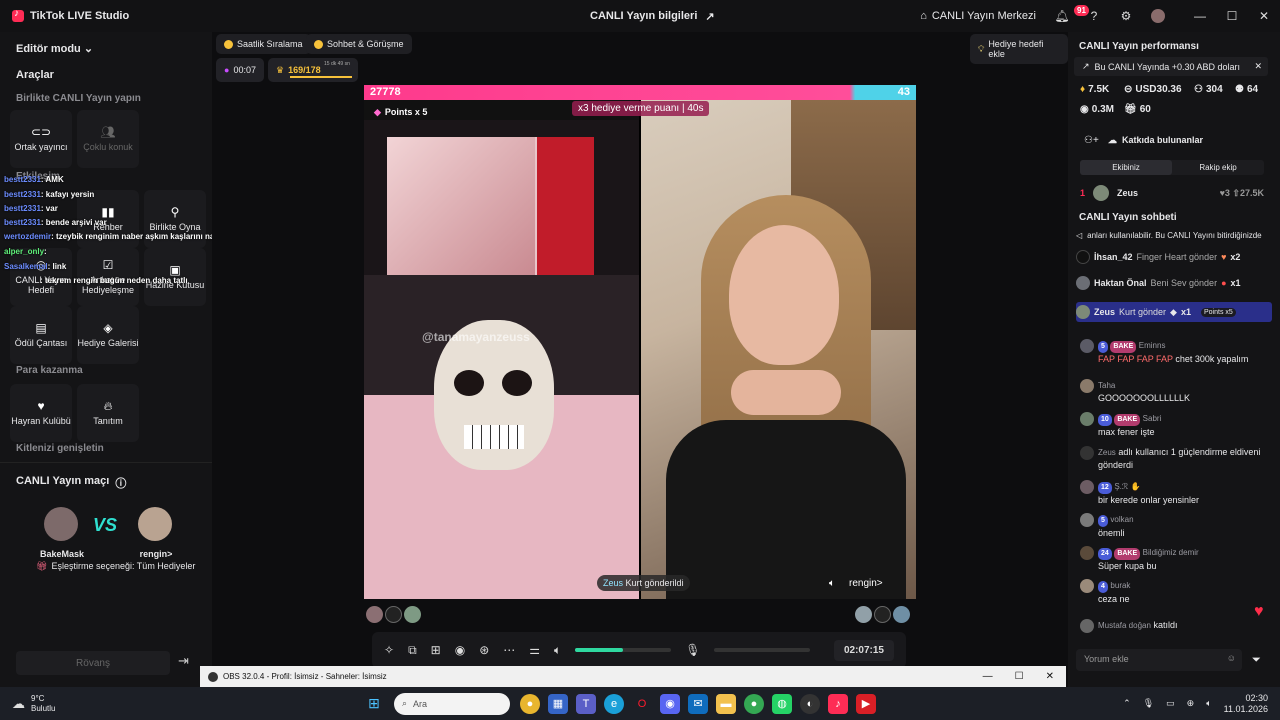  What do you see at coordinates (374, 704) in the screenshot?
I see `windows-start-icon: ⊞` at bounding box center [374, 704].